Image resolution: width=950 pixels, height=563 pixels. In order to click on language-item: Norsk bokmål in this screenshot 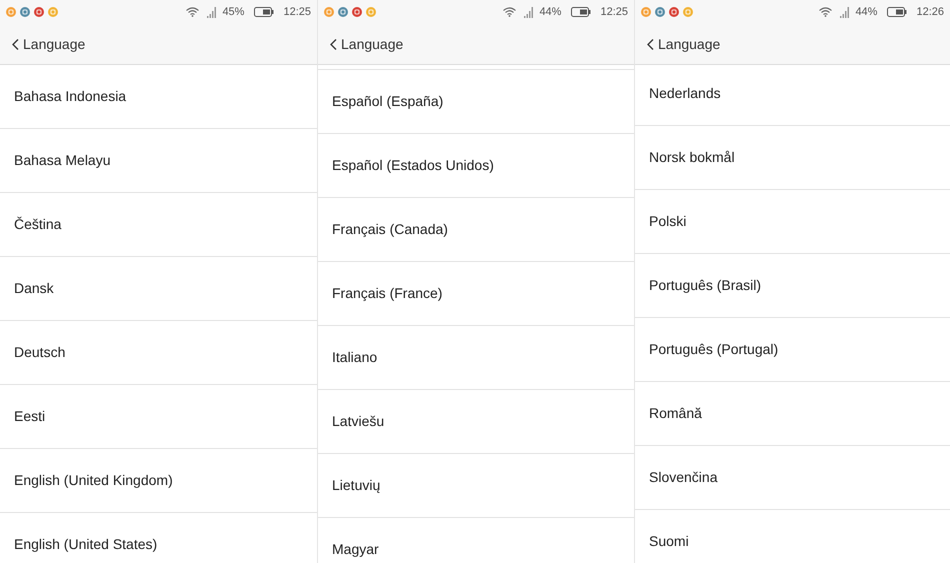, I will do `click(792, 158)`.